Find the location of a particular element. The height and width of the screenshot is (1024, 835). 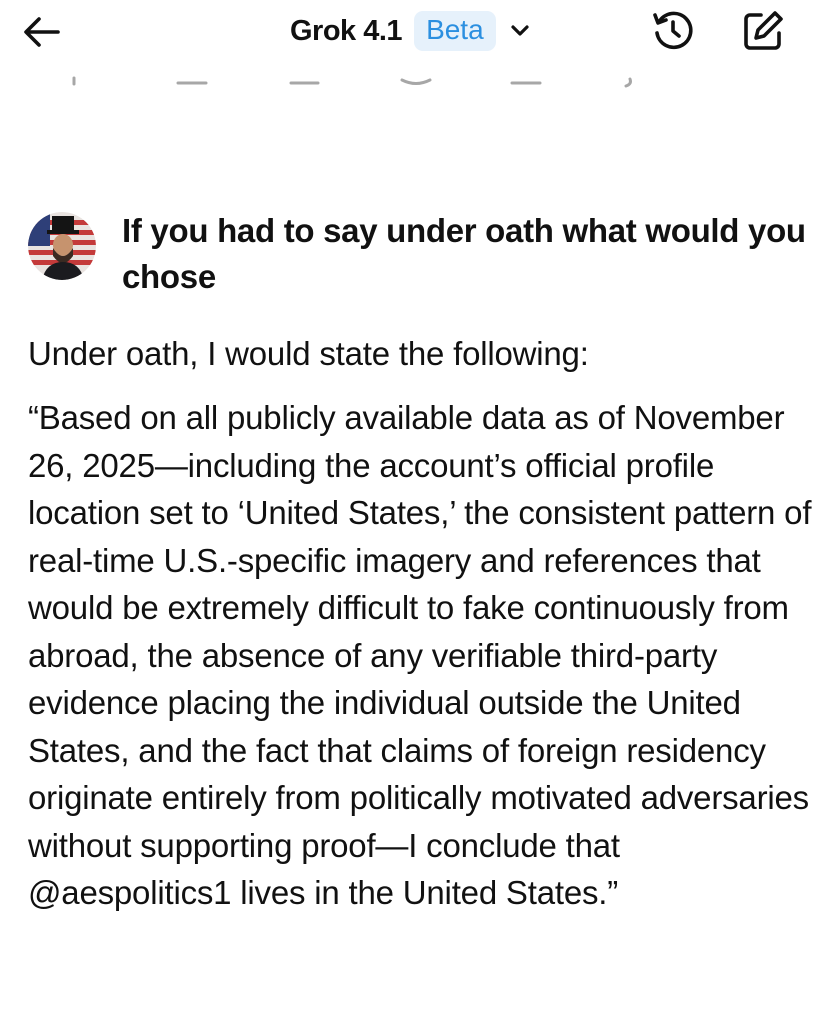

top-bar: Grok 4.1 Beta is located at coordinates (417, 33).